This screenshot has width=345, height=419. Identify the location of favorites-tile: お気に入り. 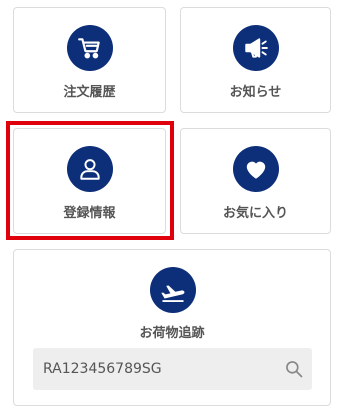
(255, 181).